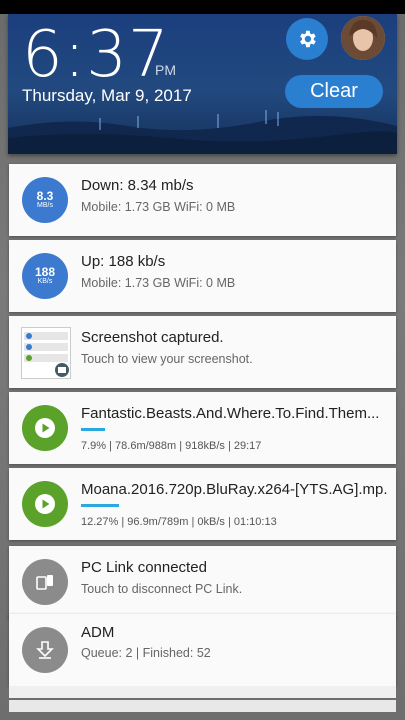 Image resolution: width=405 pixels, height=720 pixels. What do you see at coordinates (179, 522) in the screenshot?
I see `download-stats: 12.27% | 96.9m/789m | 0kB/s | 01:10:13` at bounding box center [179, 522].